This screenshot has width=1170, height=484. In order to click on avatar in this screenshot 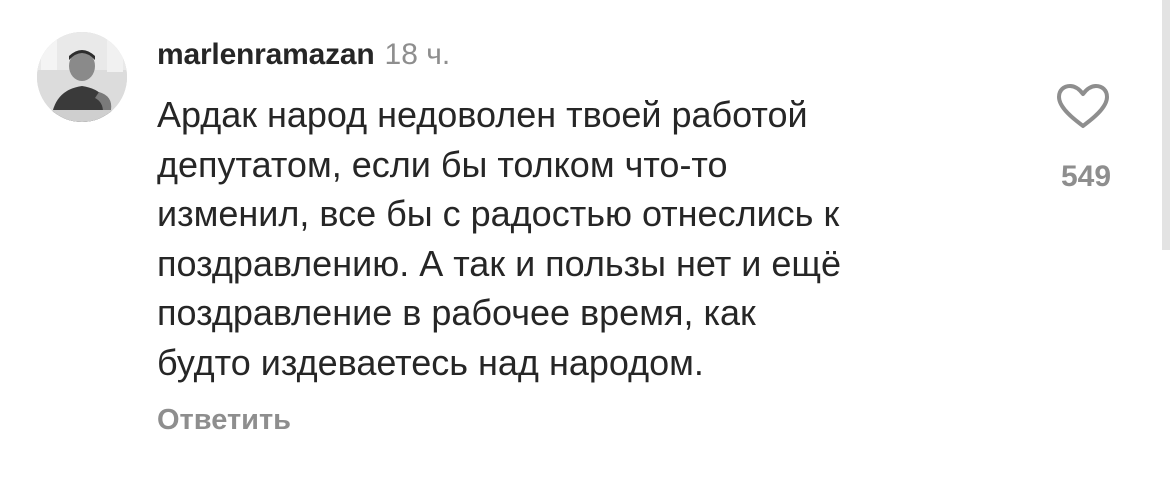, I will do `click(82, 77)`.